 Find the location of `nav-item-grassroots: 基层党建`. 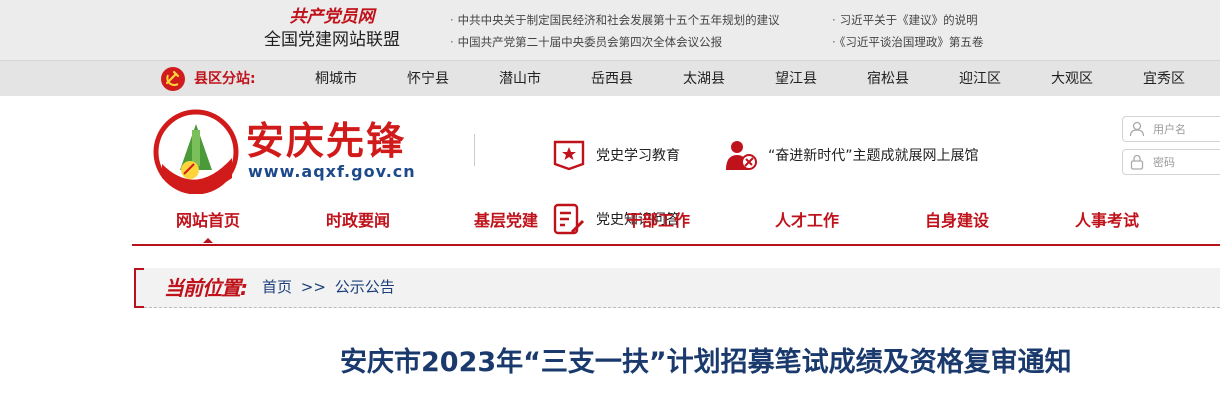

nav-item-grassroots: 基层党建 is located at coordinates (506, 221).